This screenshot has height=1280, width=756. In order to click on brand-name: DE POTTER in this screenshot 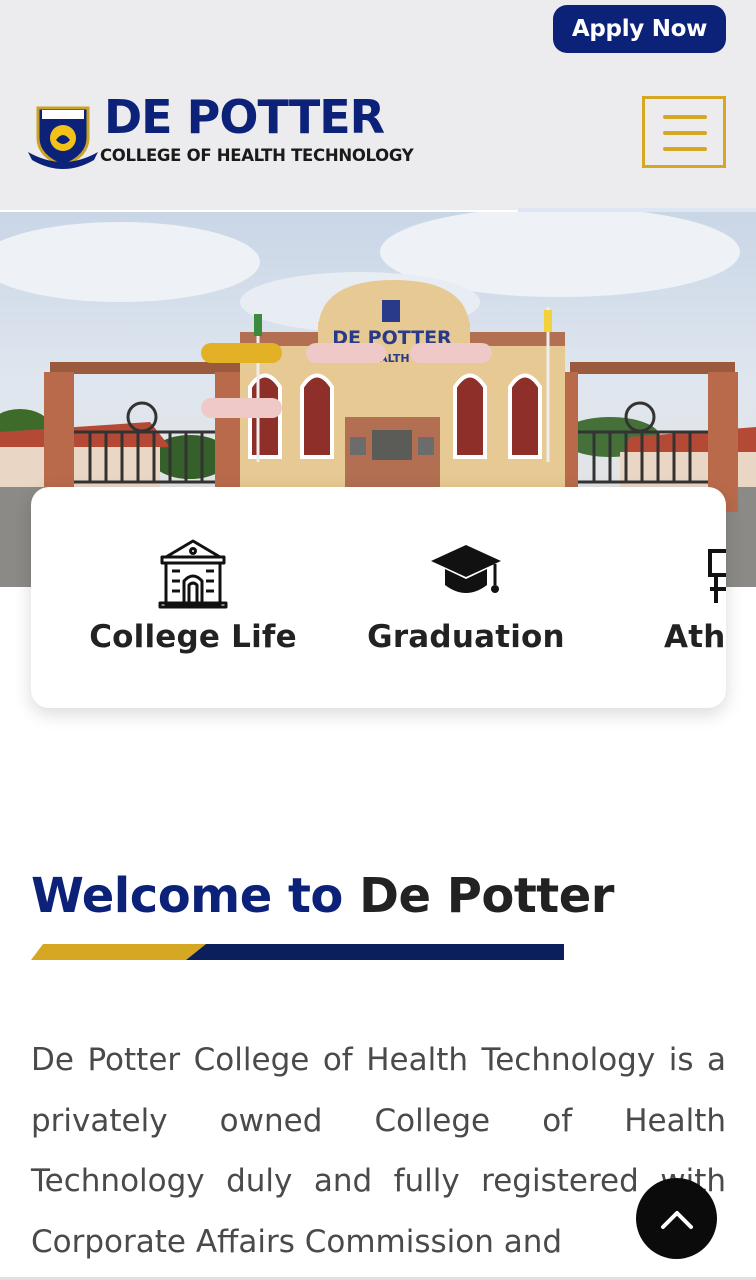, I will do `click(244, 117)`.